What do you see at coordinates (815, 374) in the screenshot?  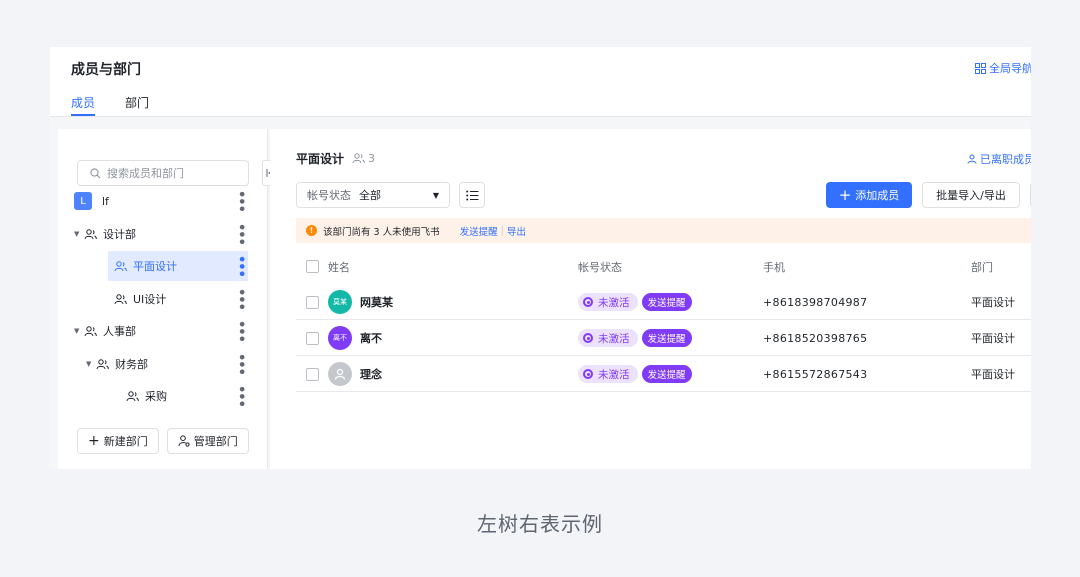 I see `phone-cell: +8615572867543` at bounding box center [815, 374].